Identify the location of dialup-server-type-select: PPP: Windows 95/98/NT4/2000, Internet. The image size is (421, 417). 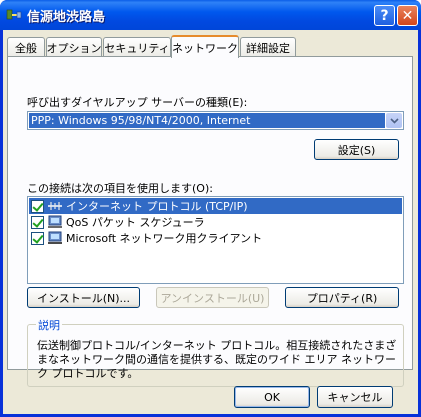
(215, 120).